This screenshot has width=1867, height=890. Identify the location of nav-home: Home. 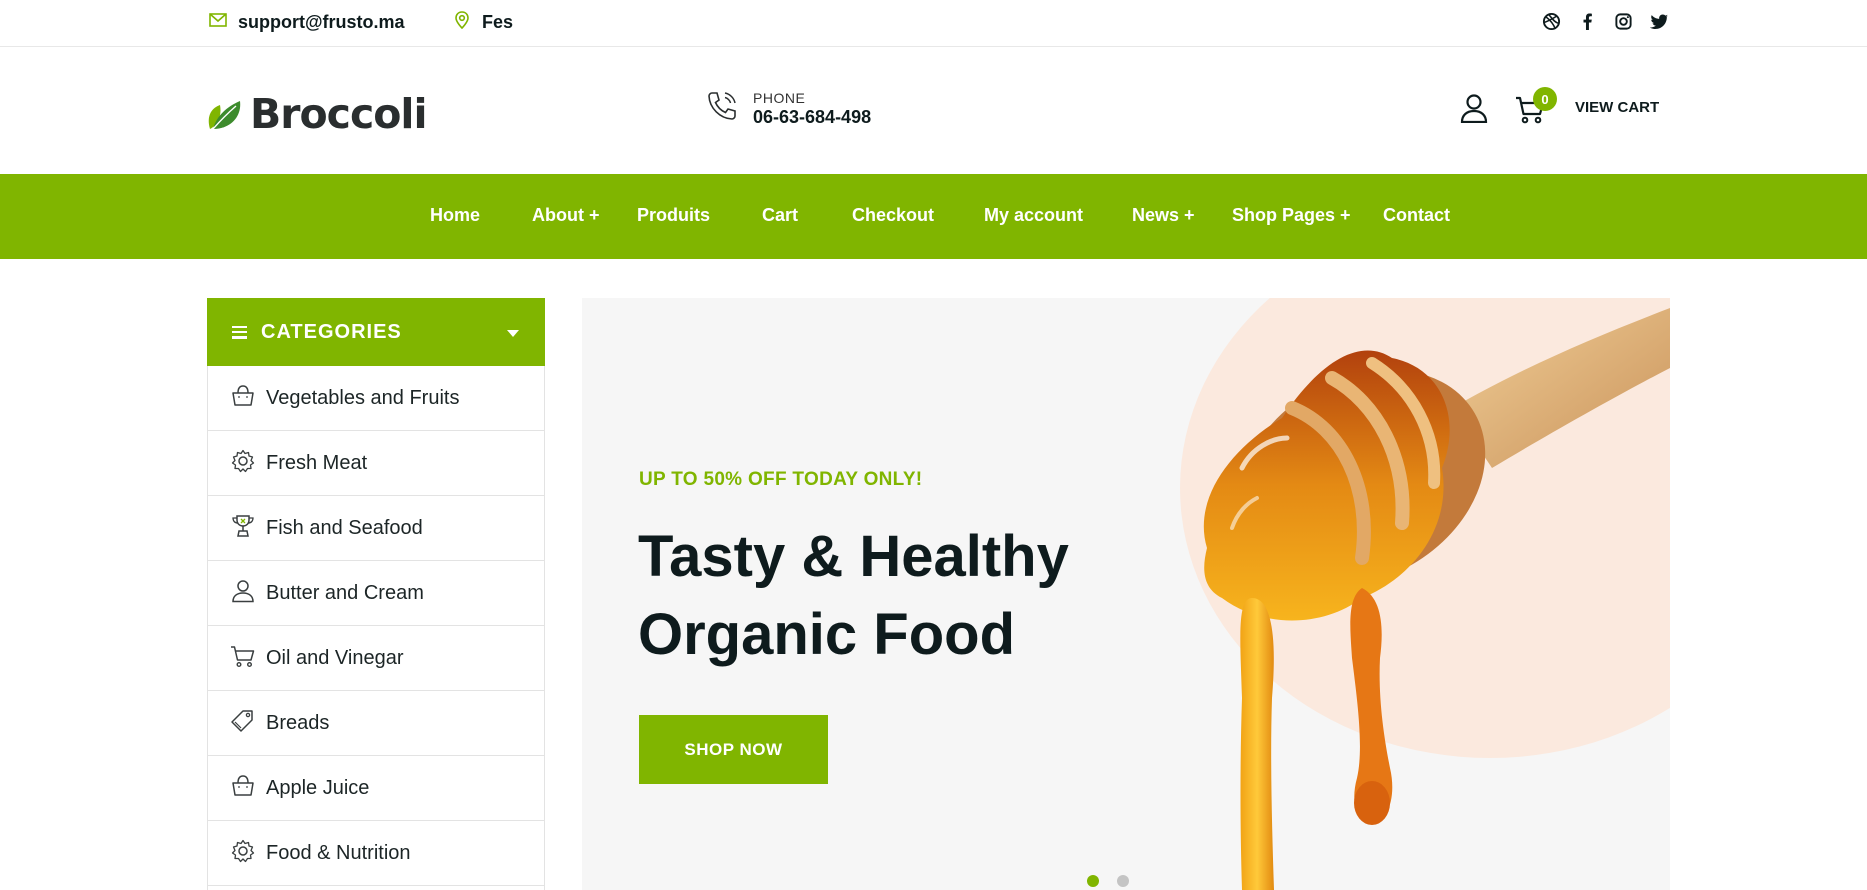
(455, 215).